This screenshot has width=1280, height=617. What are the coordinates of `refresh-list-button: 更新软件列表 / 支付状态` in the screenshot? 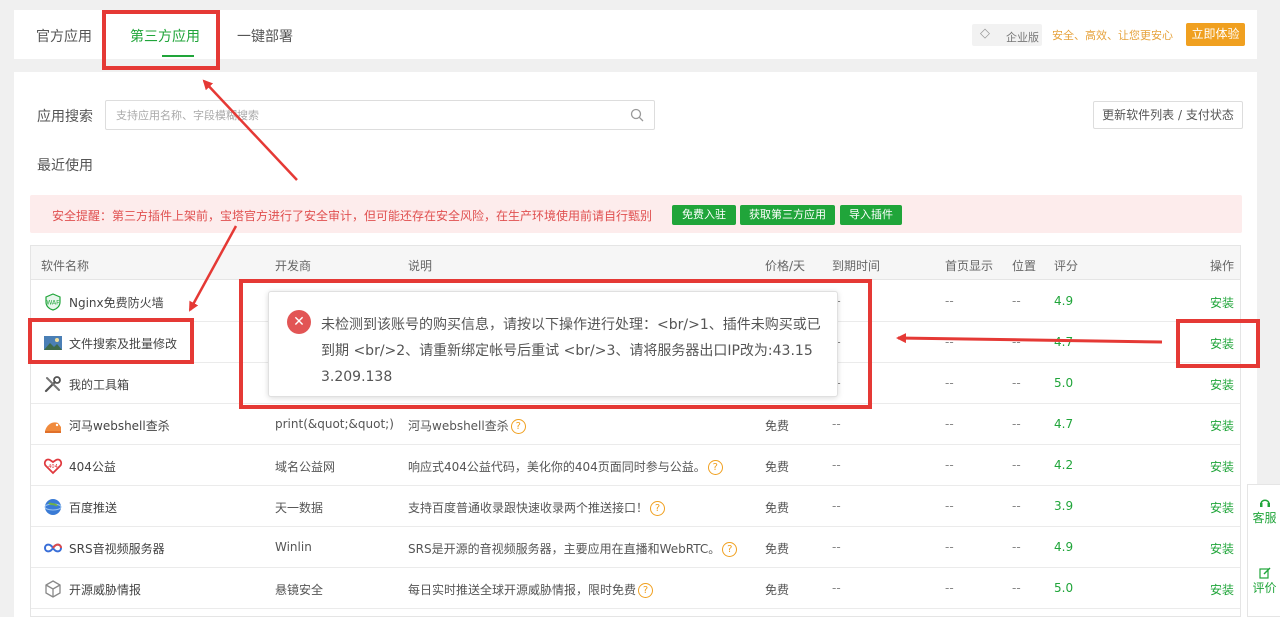 It's located at (1168, 115).